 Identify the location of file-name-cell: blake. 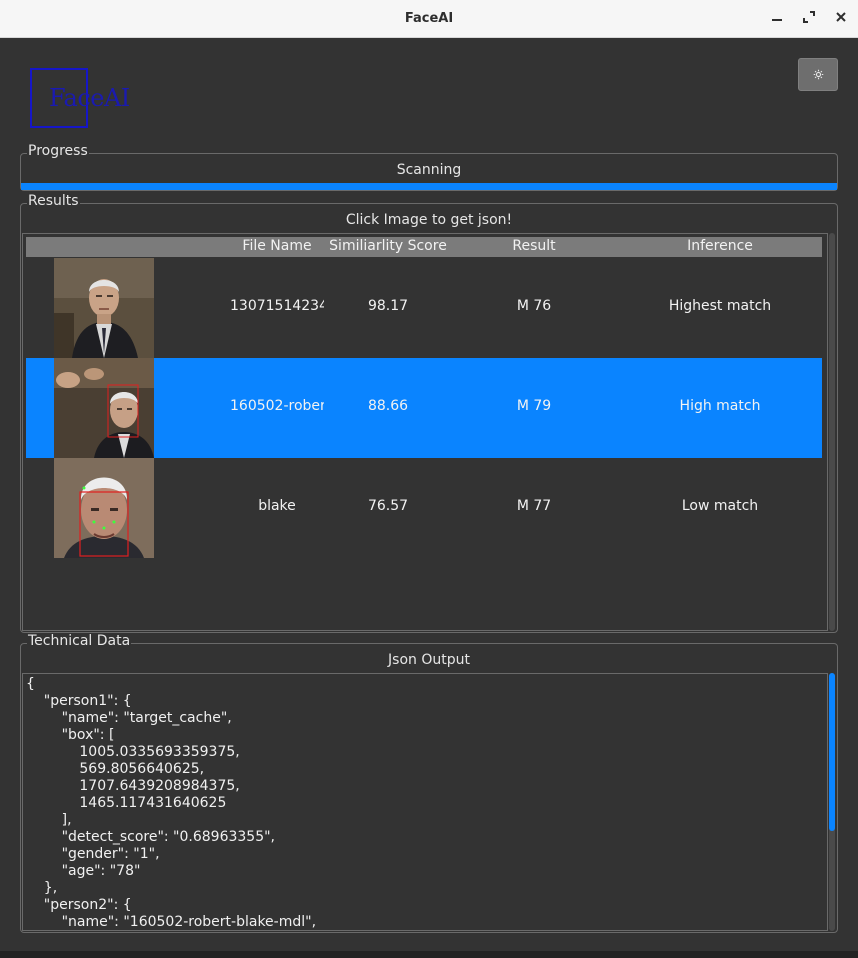
(277, 506).